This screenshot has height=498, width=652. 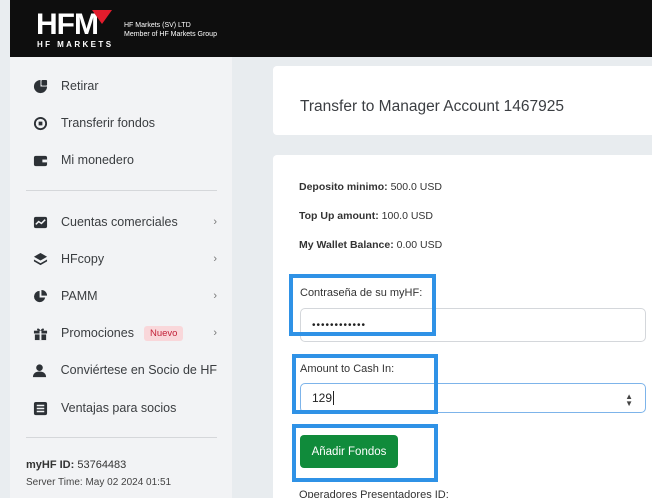 I want to click on layers-icon, so click(x=40, y=259).